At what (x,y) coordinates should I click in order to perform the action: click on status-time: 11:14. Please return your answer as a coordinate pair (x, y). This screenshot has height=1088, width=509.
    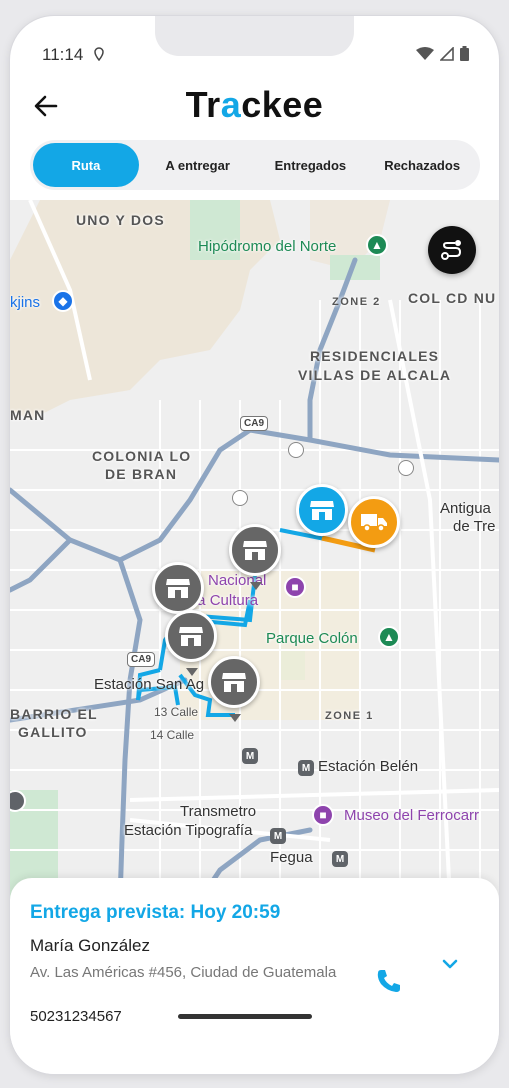
    Looking at the image, I should click on (63, 54).